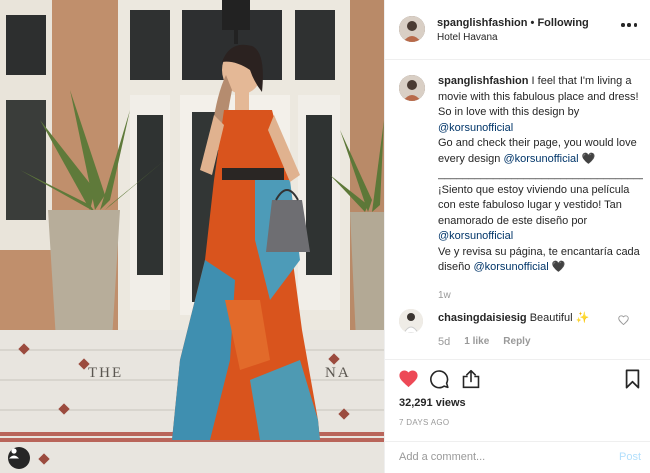 This screenshot has width=650, height=473. What do you see at coordinates (471, 379) in the screenshot?
I see `share-icon` at bounding box center [471, 379].